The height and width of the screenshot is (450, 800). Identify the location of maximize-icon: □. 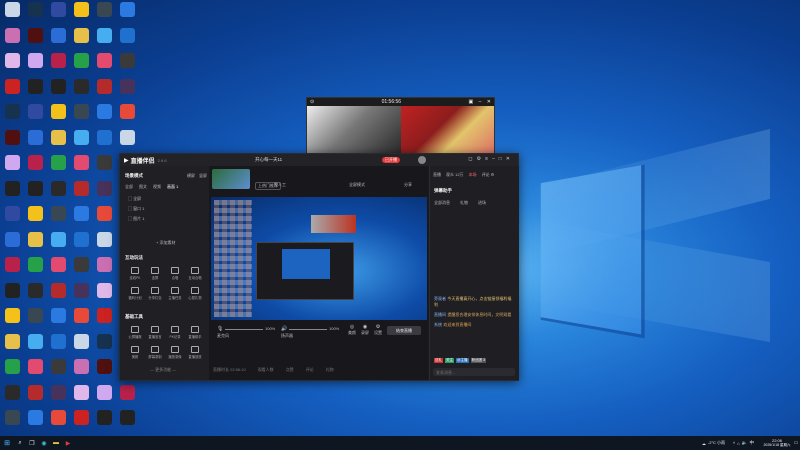
(502, 159).